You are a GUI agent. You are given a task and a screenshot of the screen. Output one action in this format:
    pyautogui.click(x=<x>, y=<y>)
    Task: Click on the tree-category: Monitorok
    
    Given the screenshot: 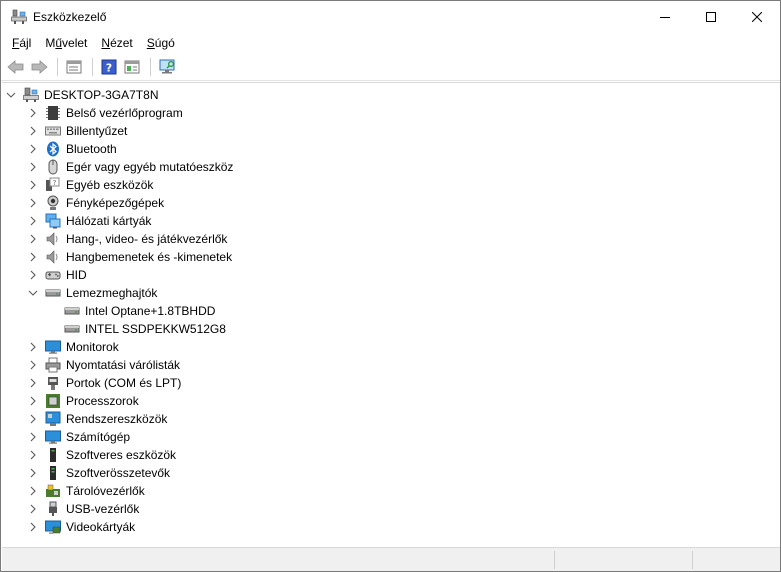 What is the action you would take?
    pyautogui.click(x=73, y=347)
    